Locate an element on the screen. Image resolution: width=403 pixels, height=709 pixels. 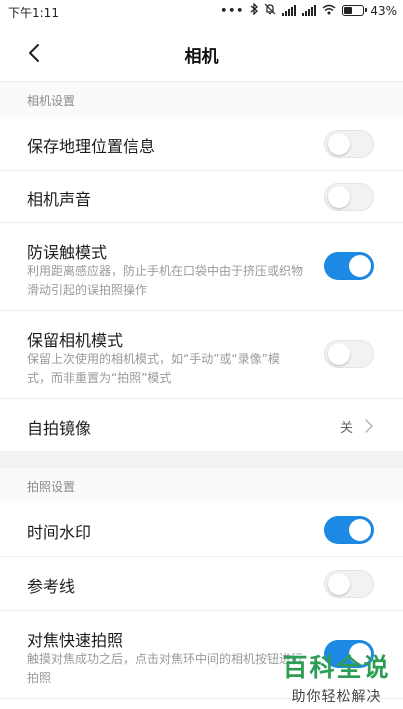
setting-value: 关 is located at coordinates (346, 428).